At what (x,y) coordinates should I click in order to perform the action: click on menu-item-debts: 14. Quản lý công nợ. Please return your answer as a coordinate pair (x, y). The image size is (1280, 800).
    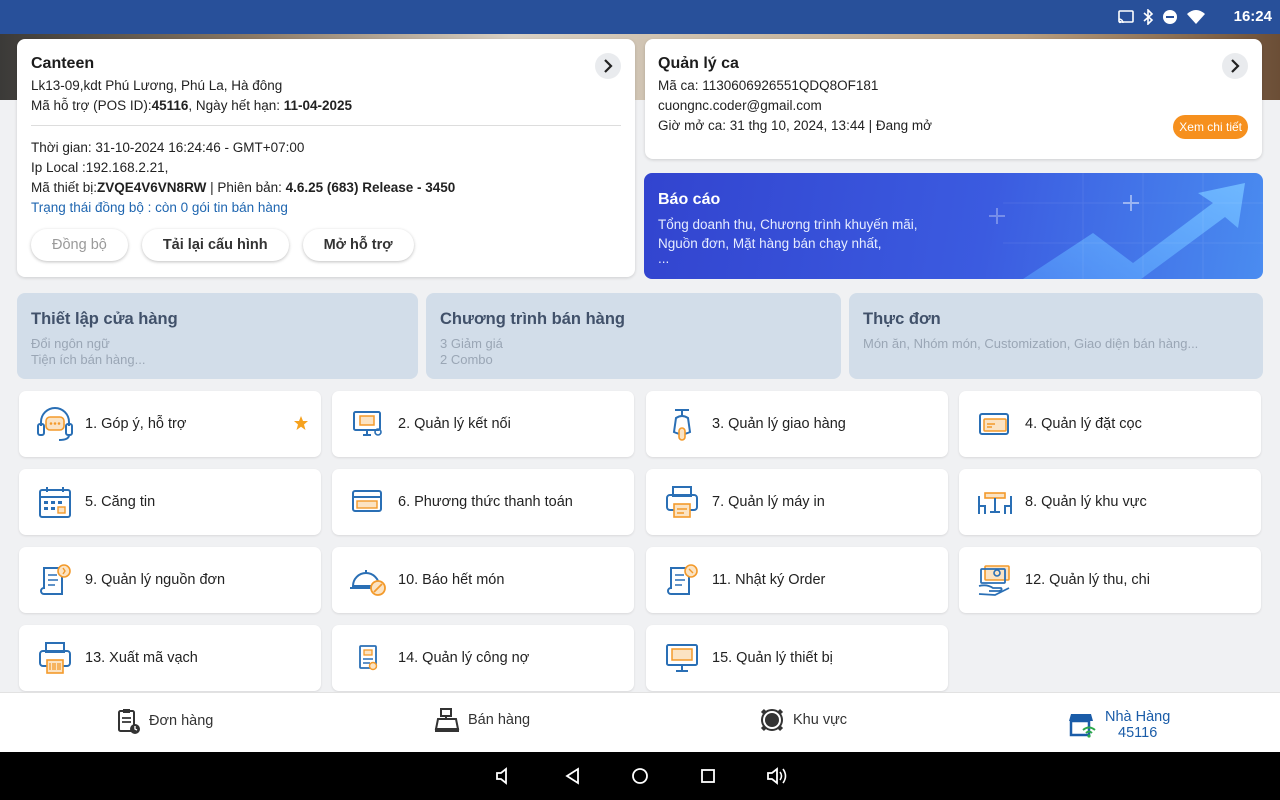
    Looking at the image, I should click on (483, 658).